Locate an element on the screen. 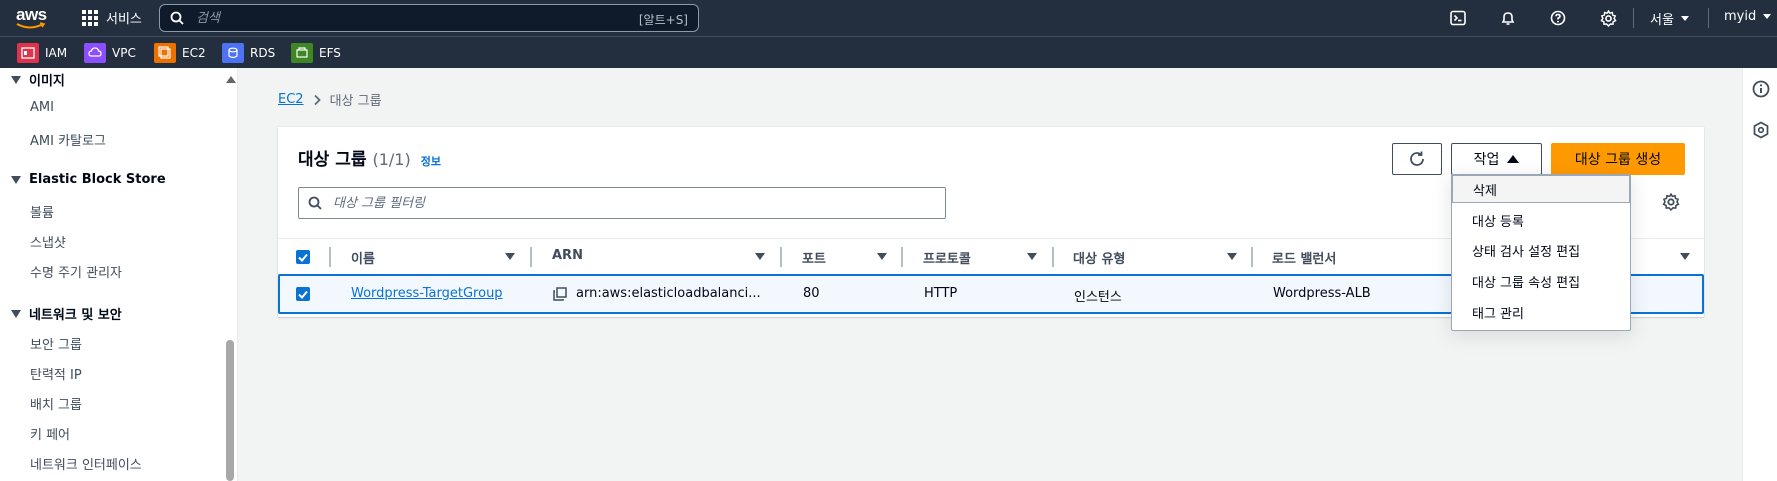 This screenshot has height=481, width=1777. selection-count: (1/1) is located at coordinates (391, 159).